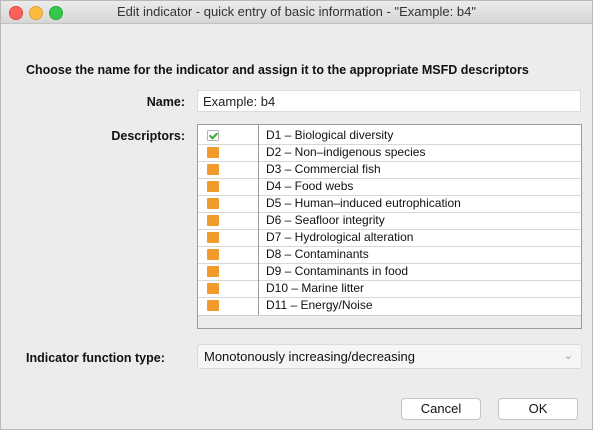 The width and height of the screenshot is (593, 430). I want to click on function-type-select: Monotonously increasing/decreasing ⌄, so click(389, 356).